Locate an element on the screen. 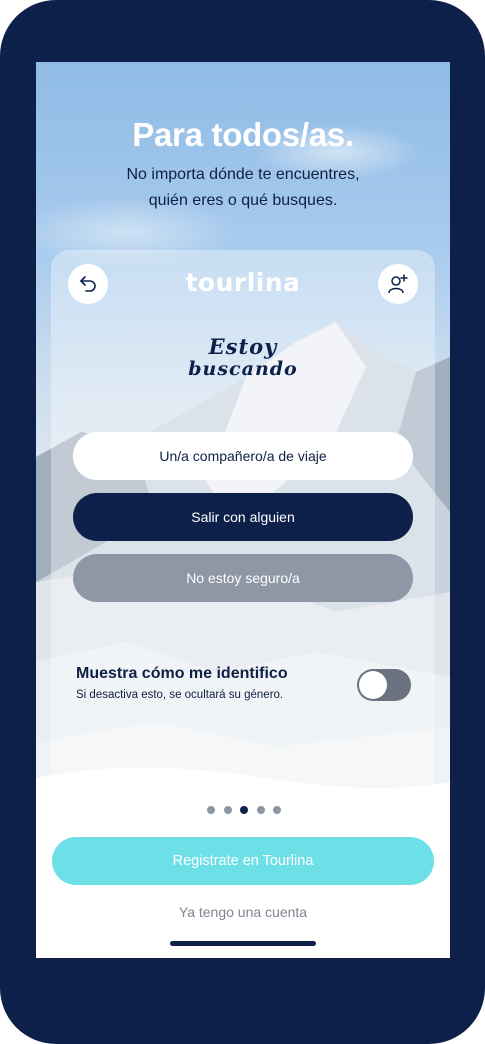 The width and height of the screenshot is (485, 1044). hero-title: Para todos/as. is located at coordinates (243, 134).